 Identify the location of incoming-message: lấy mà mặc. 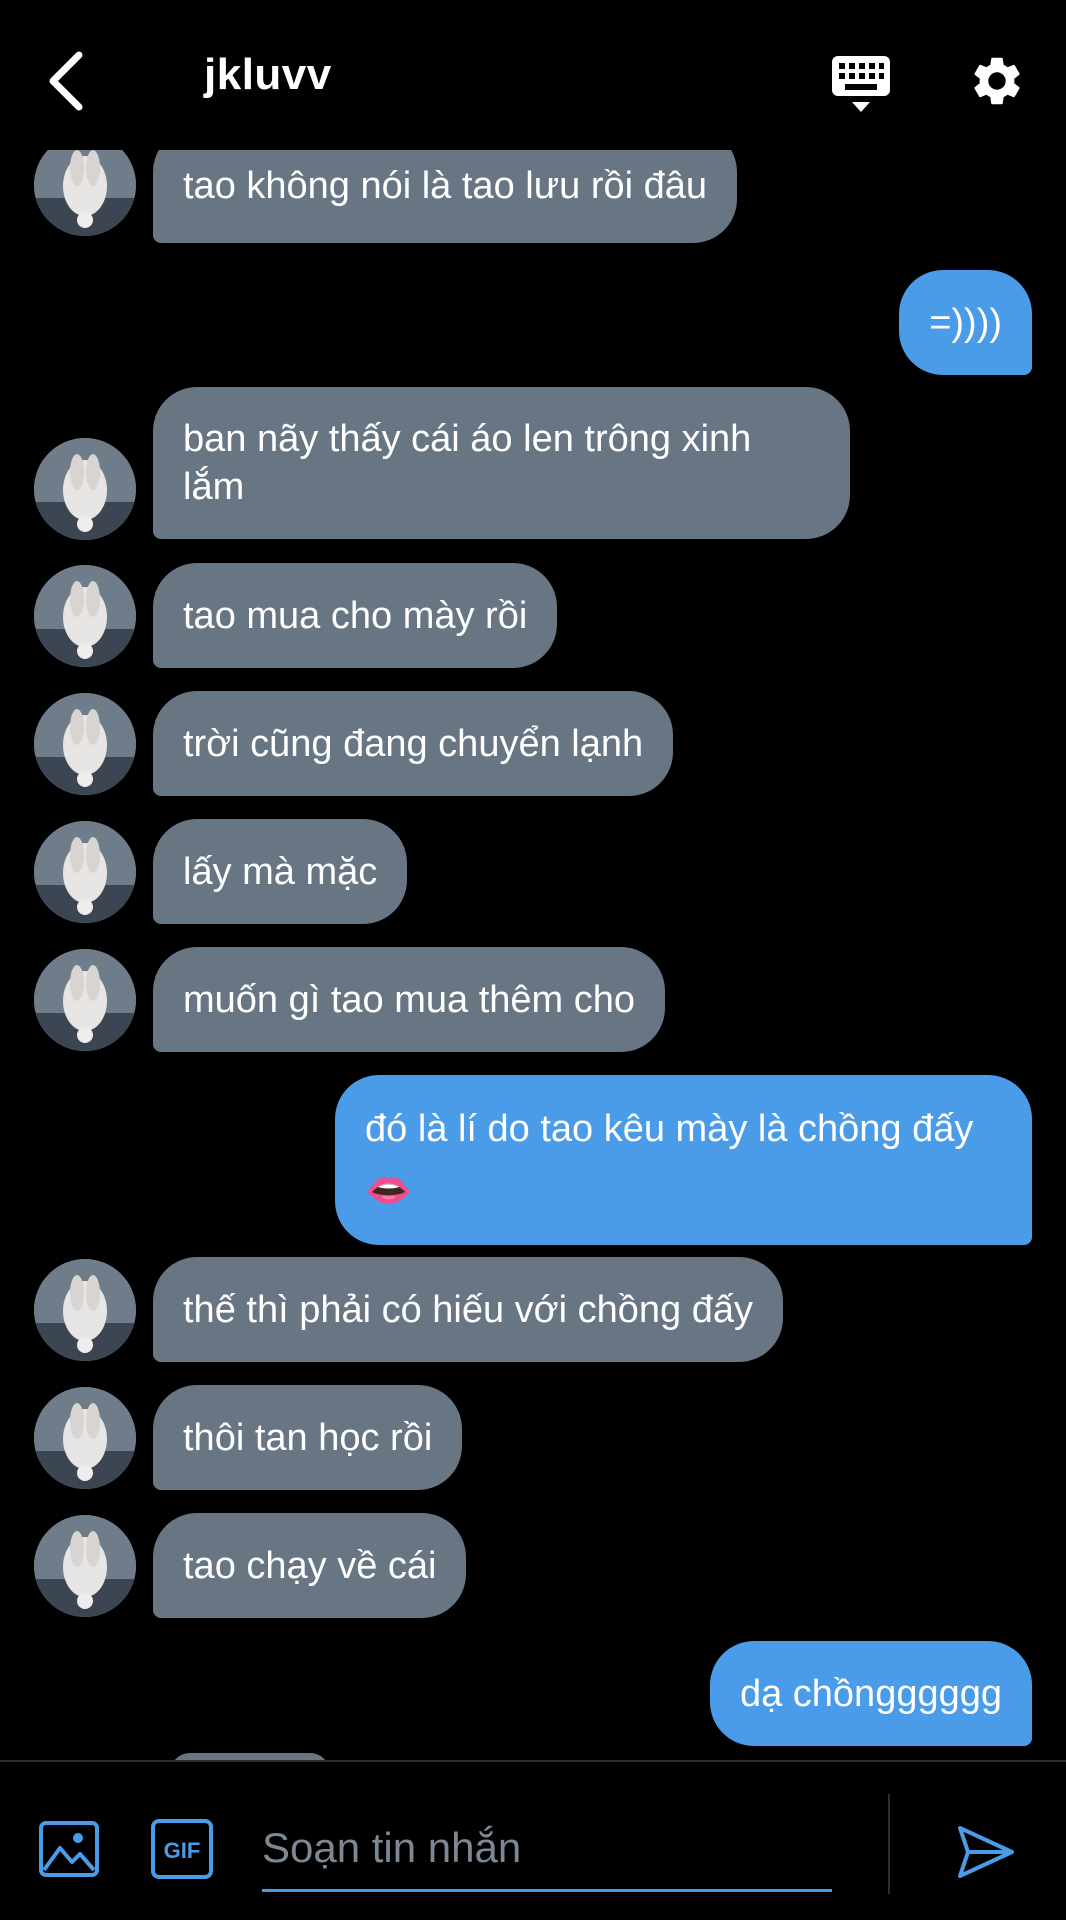
(280, 871).